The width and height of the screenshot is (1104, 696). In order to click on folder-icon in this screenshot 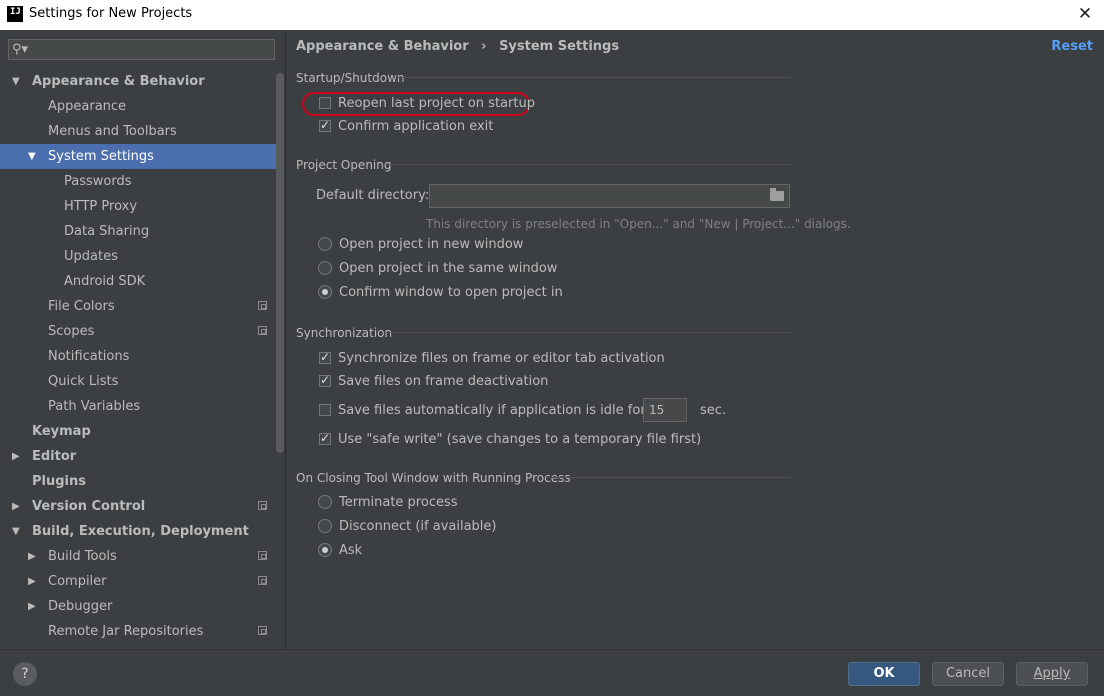, I will do `click(777, 194)`.